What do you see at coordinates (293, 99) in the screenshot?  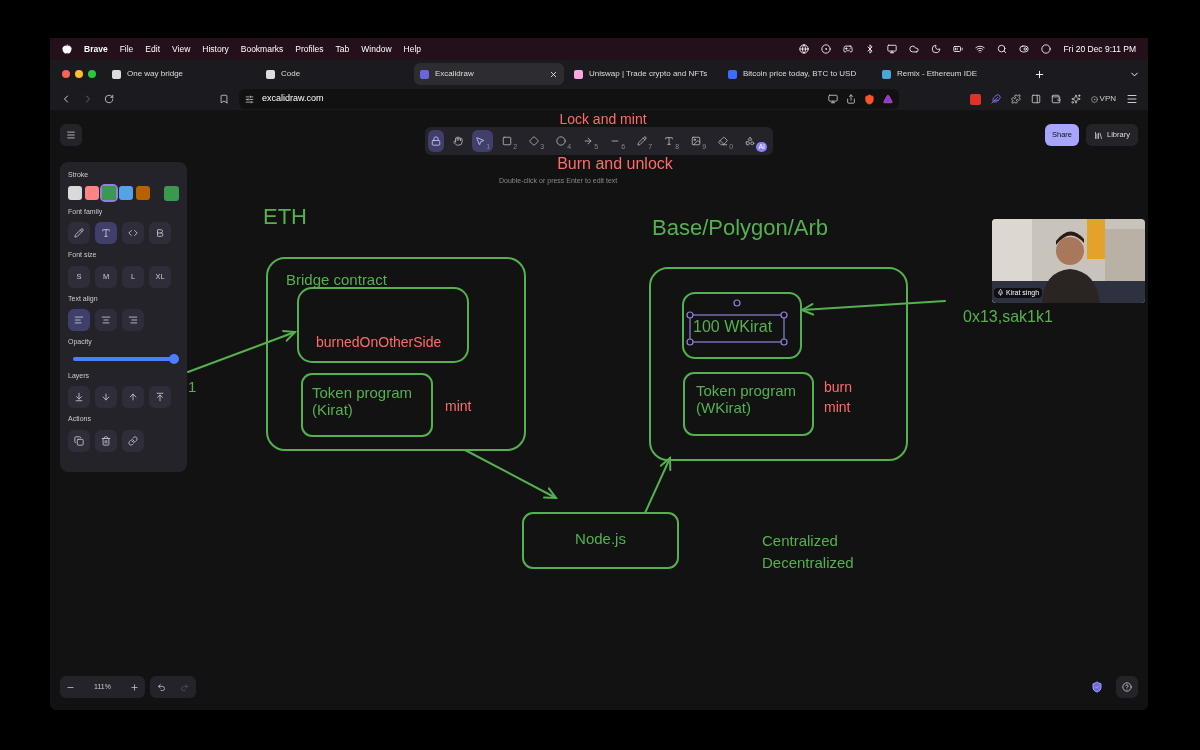 I see `url: excalidraw.com` at bounding box center [293, 99].